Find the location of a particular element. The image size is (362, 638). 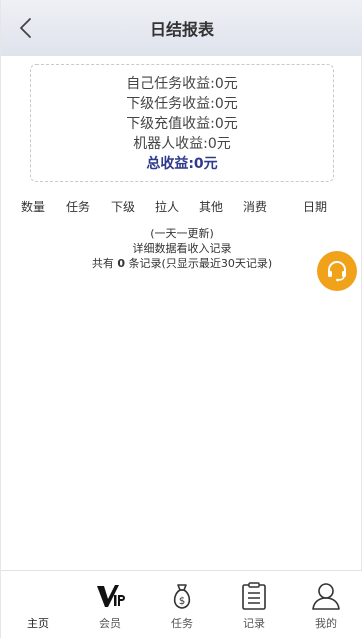

detail-note: 详细数据看收入记录 is located at coordinates (182, 248).